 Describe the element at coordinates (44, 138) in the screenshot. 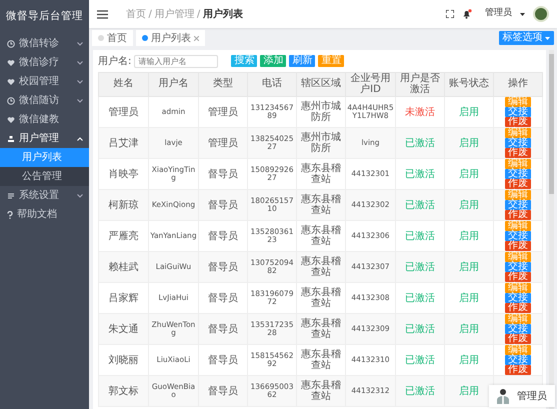

I see `sidebar-item: 用户管理` at that location.